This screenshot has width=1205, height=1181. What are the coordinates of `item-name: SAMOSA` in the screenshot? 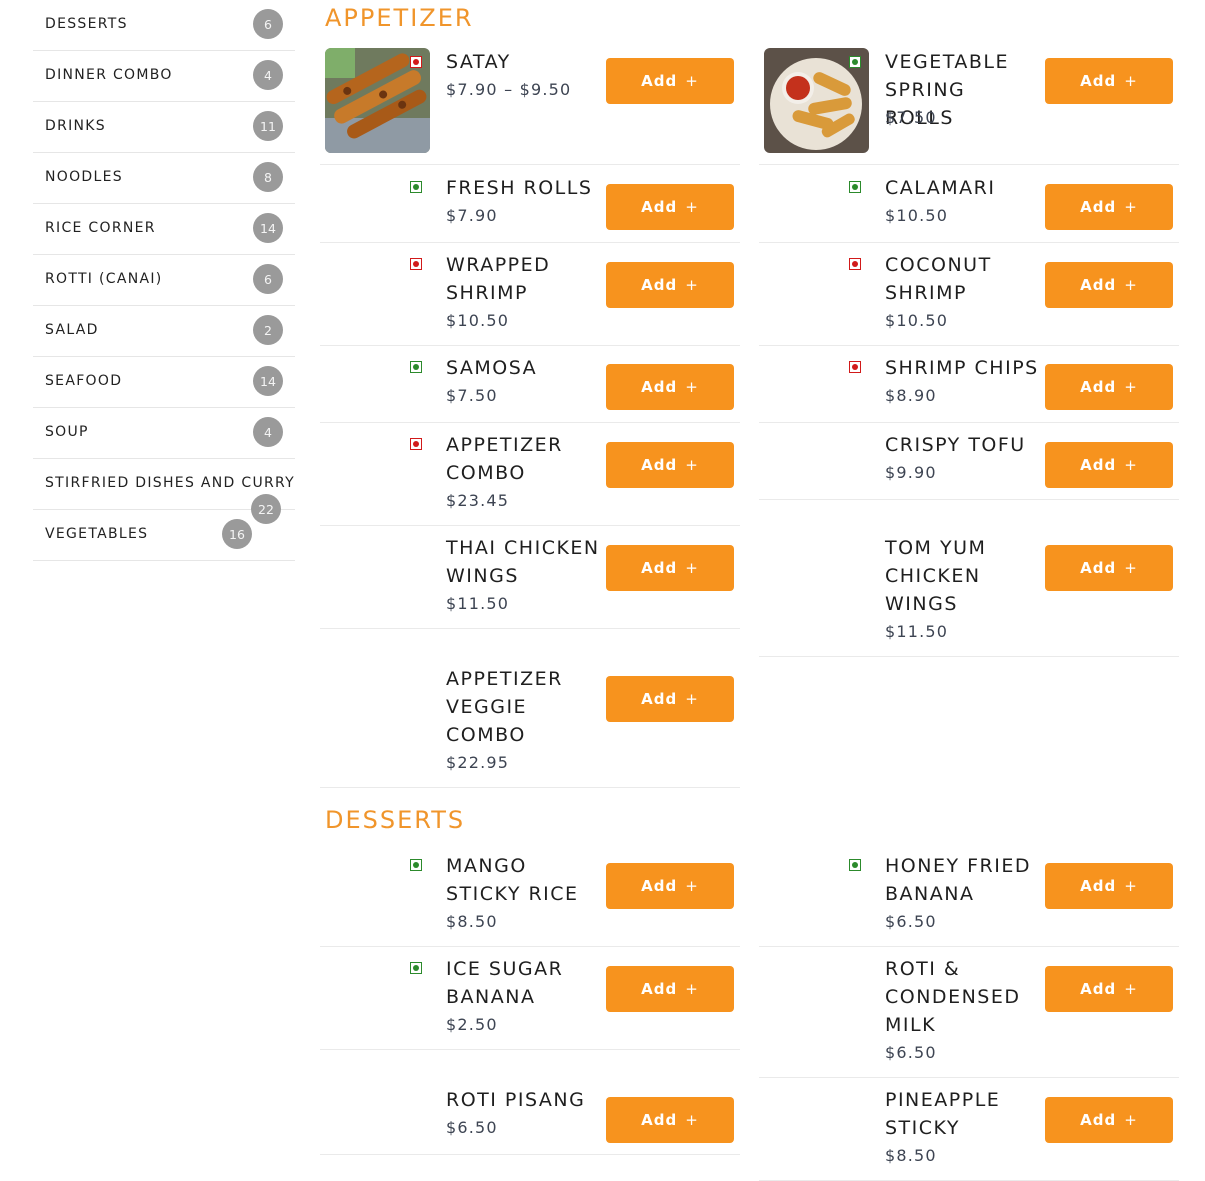 It's located at (492, 368).